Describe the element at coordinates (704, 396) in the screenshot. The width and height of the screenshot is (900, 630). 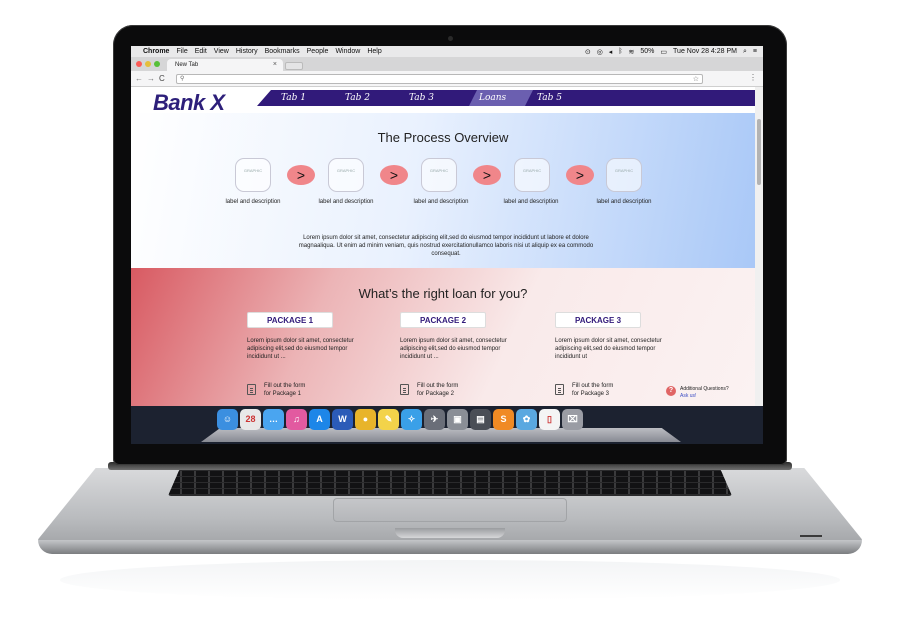
I see `ask-us-link: Ask us!` at that location.